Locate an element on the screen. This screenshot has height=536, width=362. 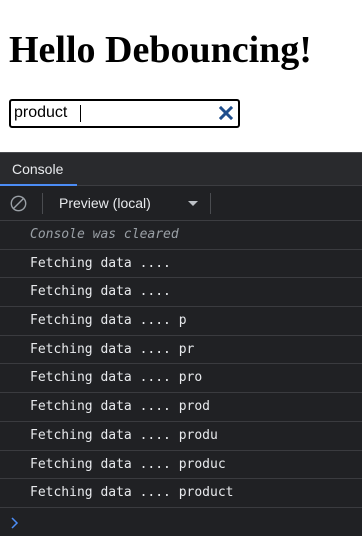
context-selector: Preview (local) is located at coordinates (126, 203).